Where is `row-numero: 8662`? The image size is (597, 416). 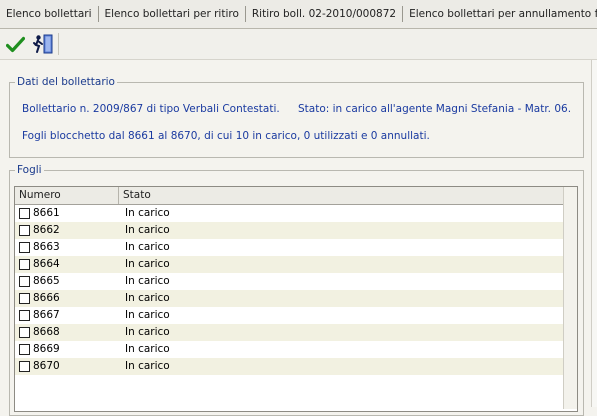 row-numero: 8662 is located at coordinates (46, 230).